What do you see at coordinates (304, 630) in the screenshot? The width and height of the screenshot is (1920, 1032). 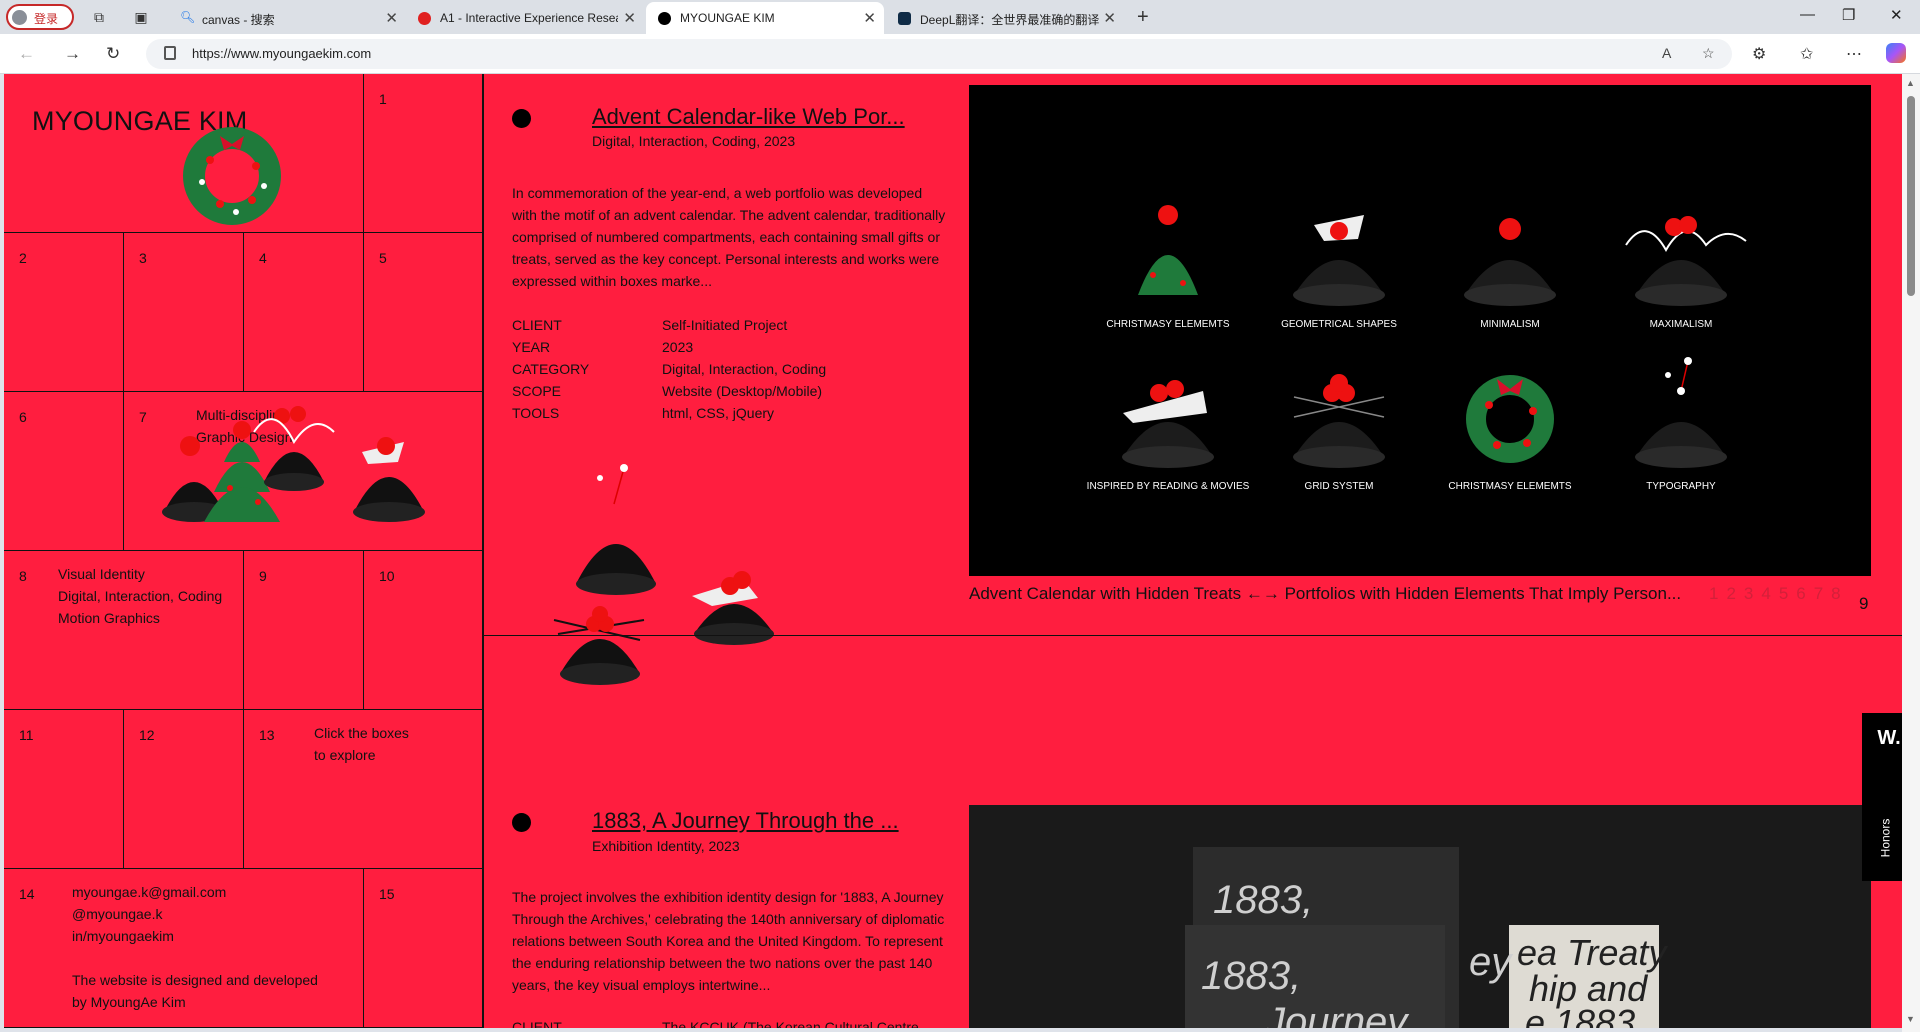 I see `calendar-box-9: 9` at bounding box center [304, 630].